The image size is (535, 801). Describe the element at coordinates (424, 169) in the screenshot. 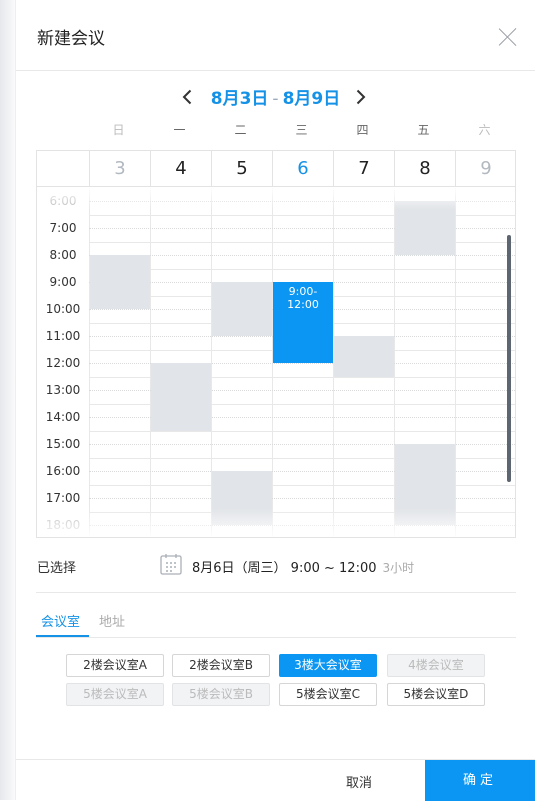

I see `date-cell: 8` at that location.